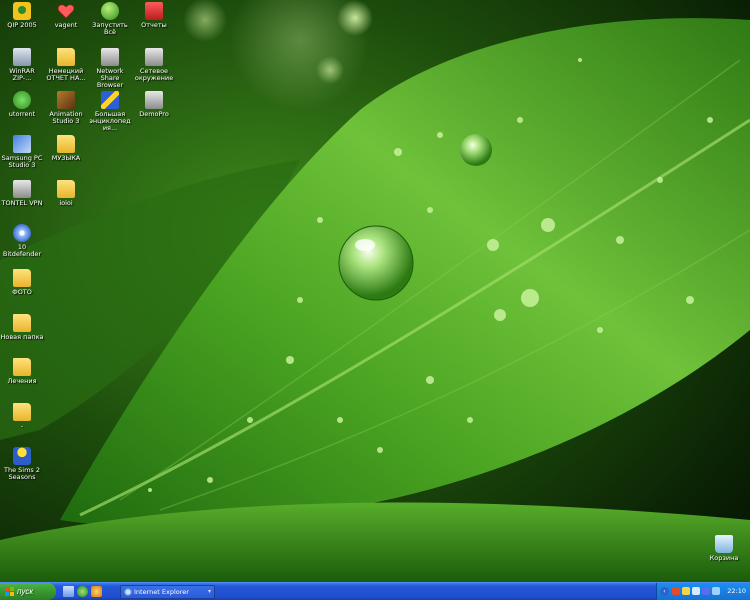 The height and width of the screenshot is (600, 750). I want to click on desktop-icon-recycle-bin: Корзина, so click(724, 548).